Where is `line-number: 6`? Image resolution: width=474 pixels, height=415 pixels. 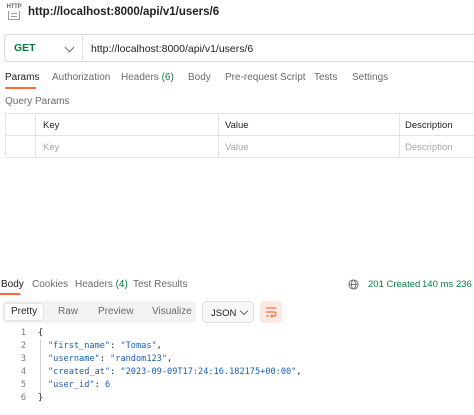
line-number: 6 is located at coordinates (23, 398).